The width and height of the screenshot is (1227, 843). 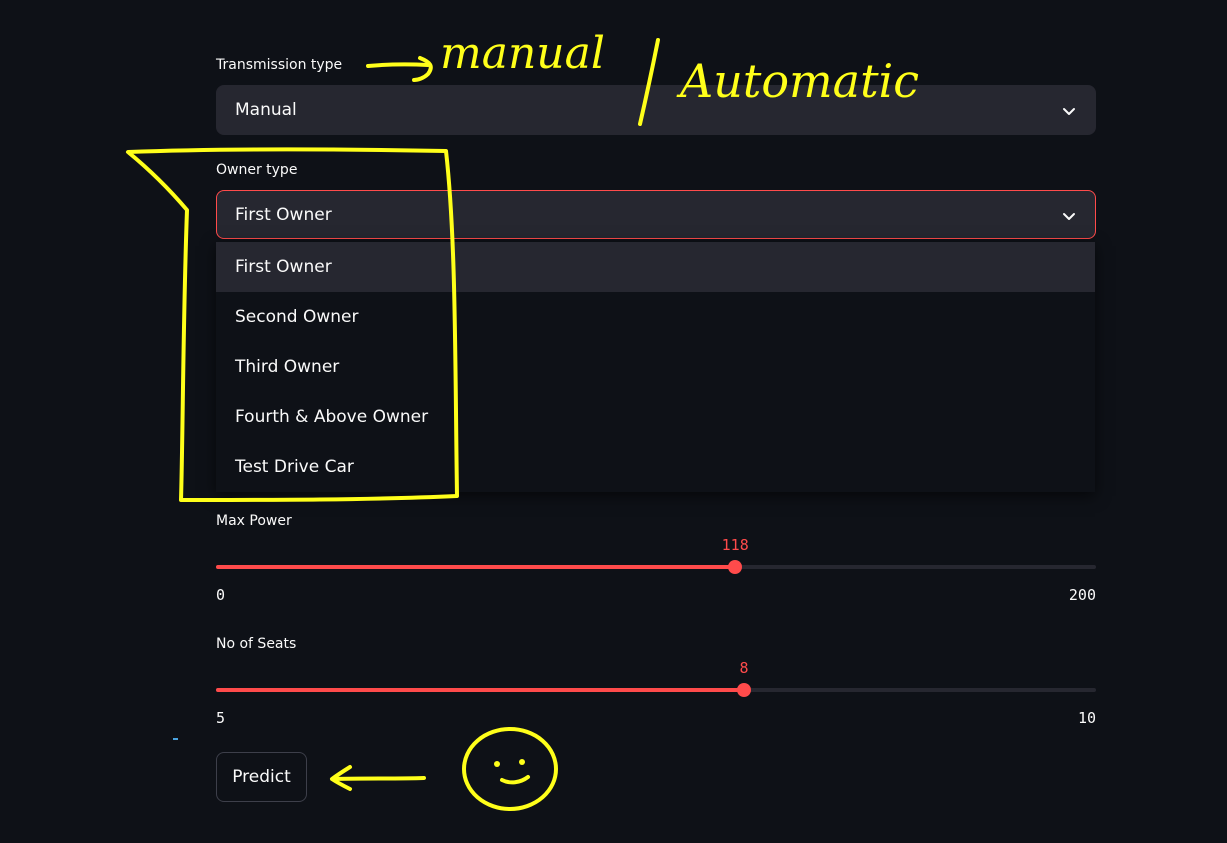 What do you see at coordinates (221, 718) in the screenshot?
I see `seats-min: 5` at bounding box center [221, 718].